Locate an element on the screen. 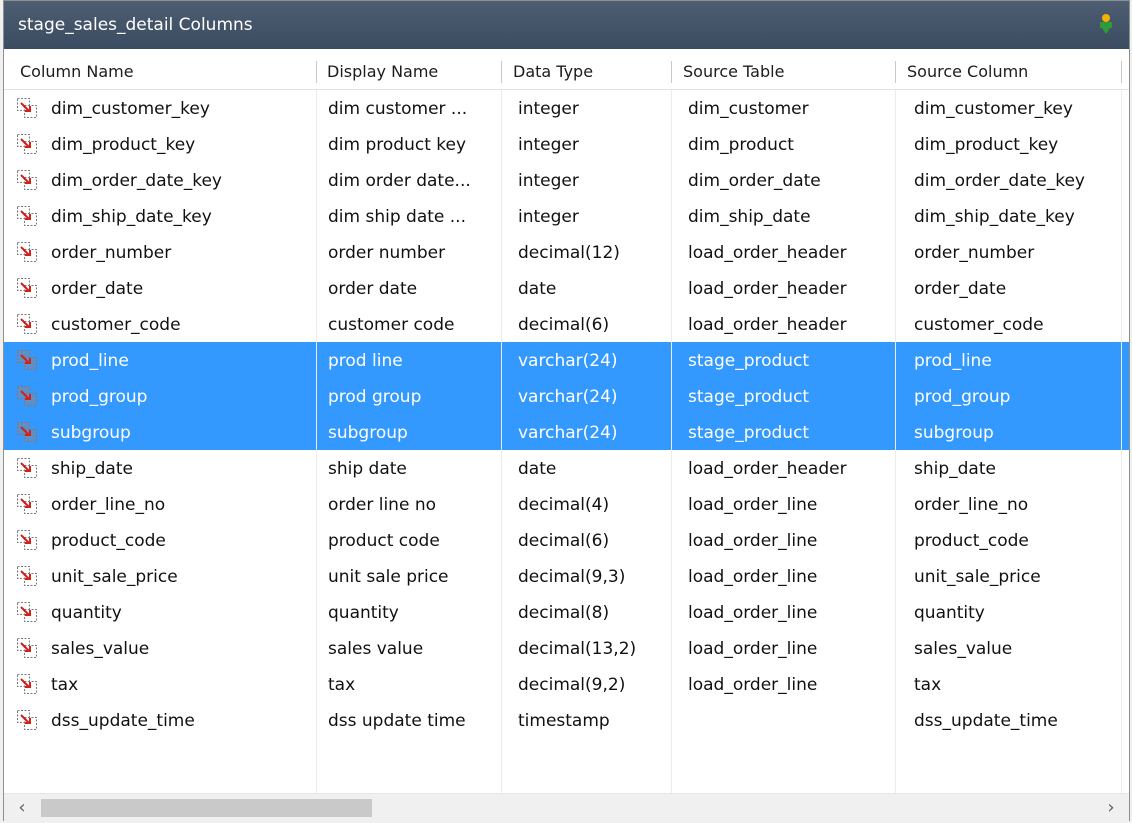  cell-column-name: dim_customer_key is located at coordinates (130, 109).